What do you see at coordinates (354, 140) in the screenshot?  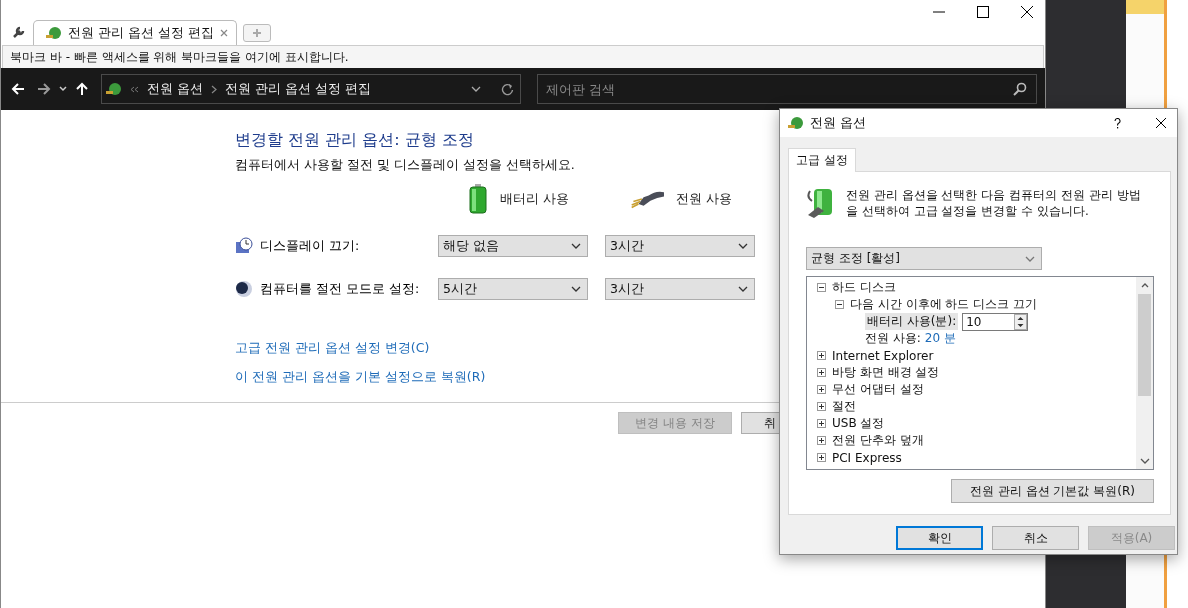 I see `page-title: 변경할 전원 관리 옵션: 균형 조정` at bounding box center [354, 140].